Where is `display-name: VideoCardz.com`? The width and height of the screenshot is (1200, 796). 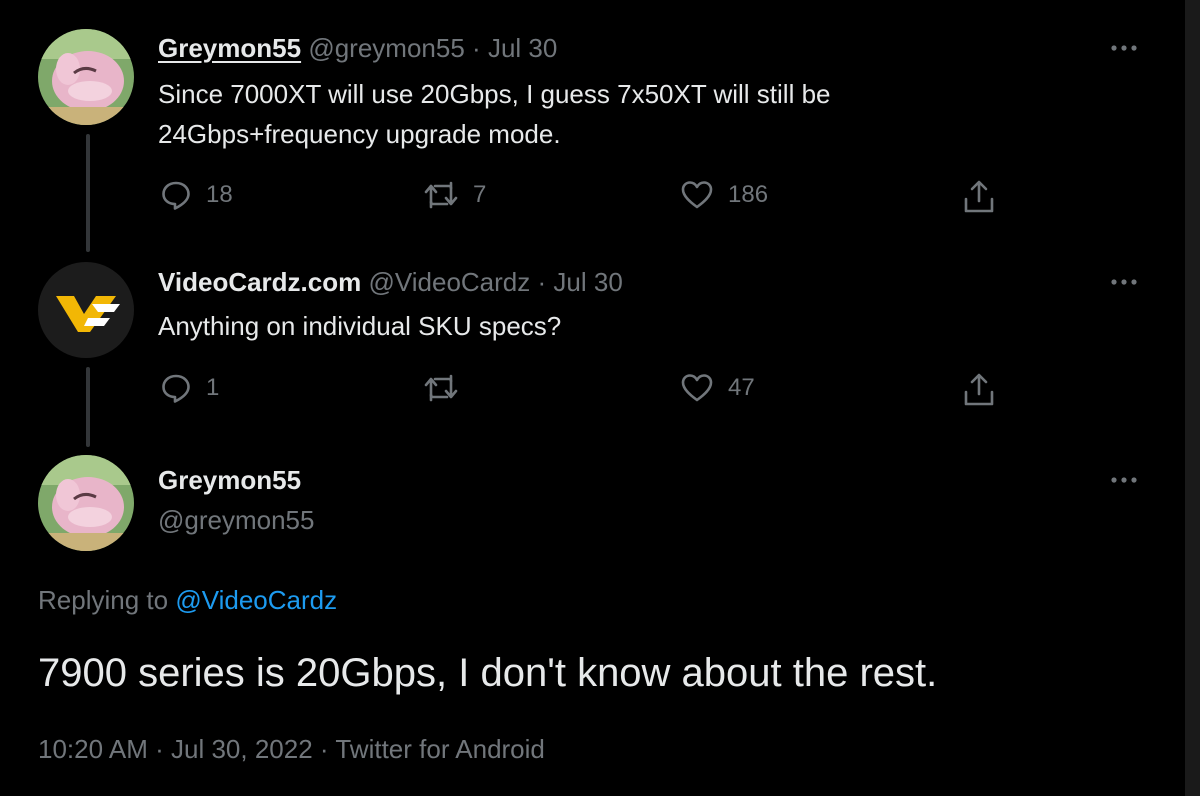 display-name: VideoCardz.com is located at coordinates (259, 282).